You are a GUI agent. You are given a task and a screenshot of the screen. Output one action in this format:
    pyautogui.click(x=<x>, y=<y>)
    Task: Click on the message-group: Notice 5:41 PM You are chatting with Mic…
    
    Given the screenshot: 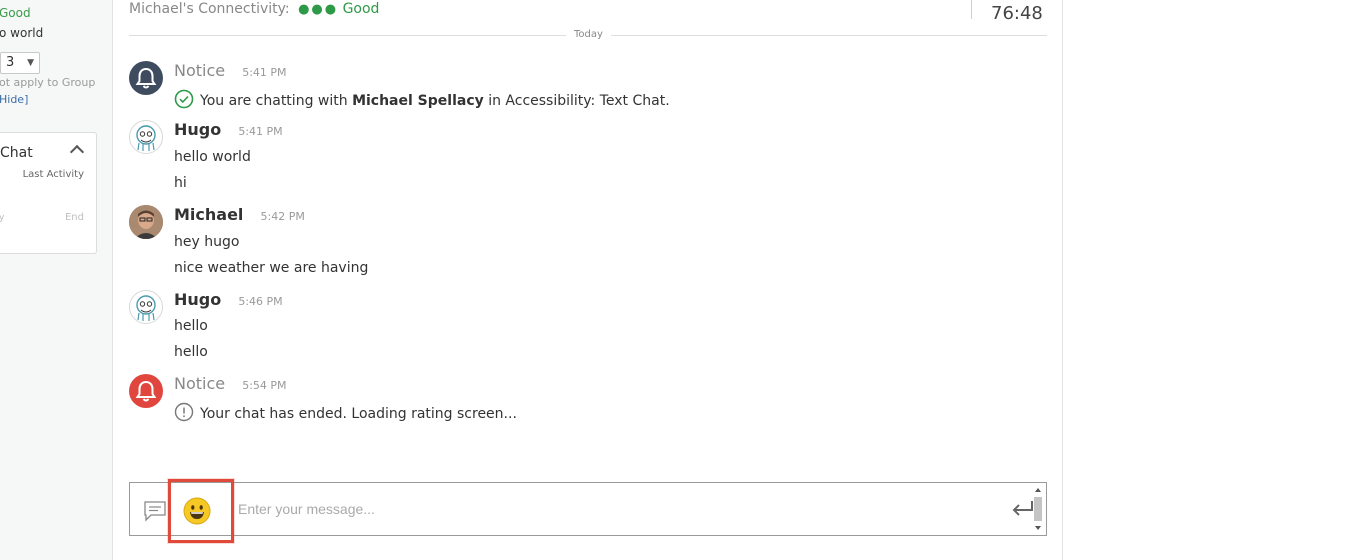 What is the action you would take?
    pyautogui.click(x=579, y=87)
    